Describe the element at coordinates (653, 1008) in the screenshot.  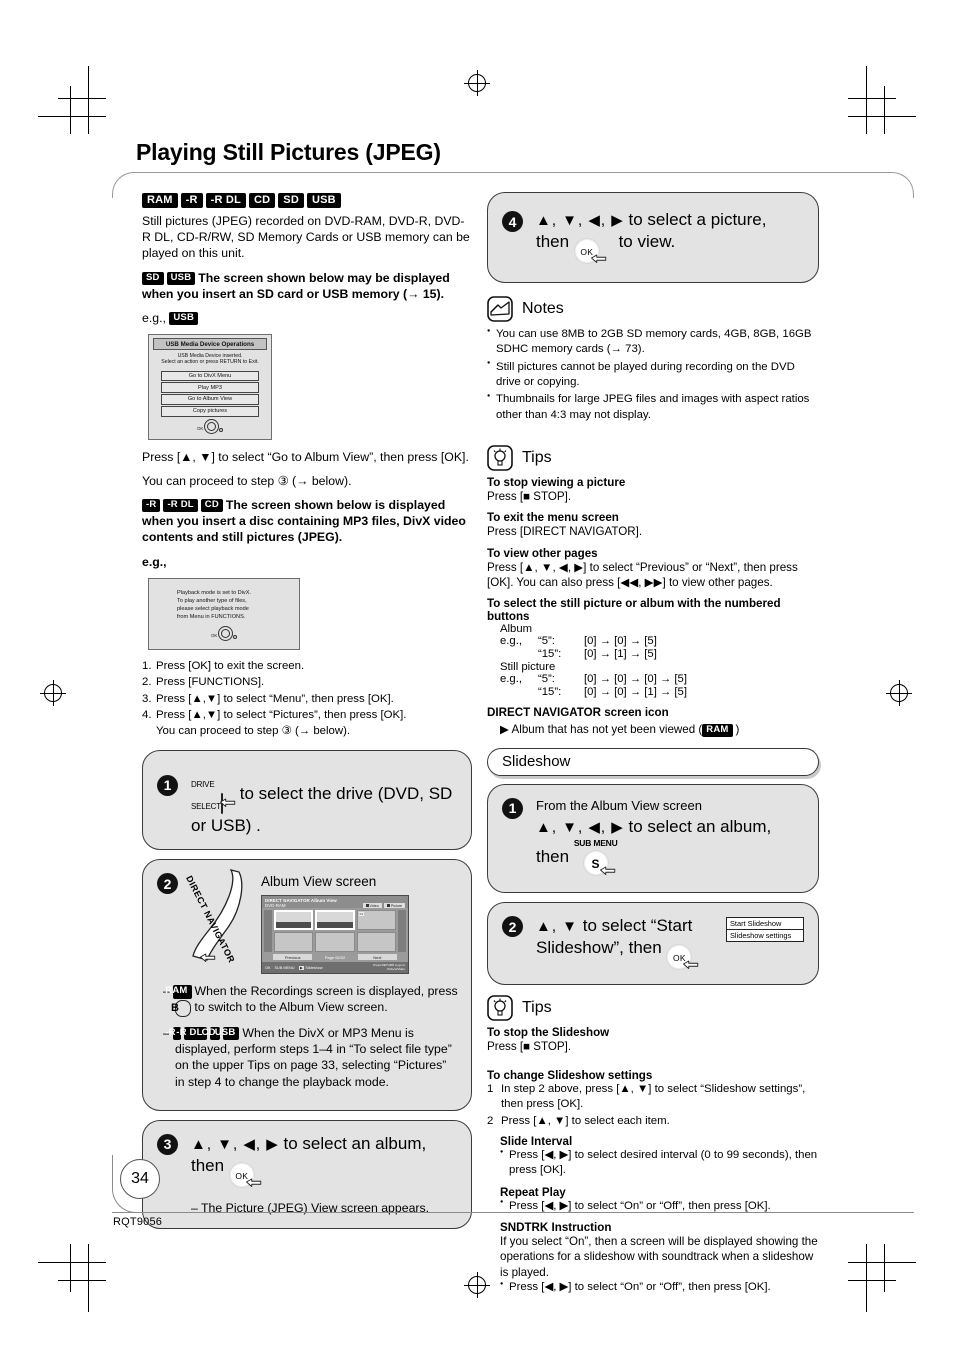
I see `tips2-heading-row: Tips` at that location.